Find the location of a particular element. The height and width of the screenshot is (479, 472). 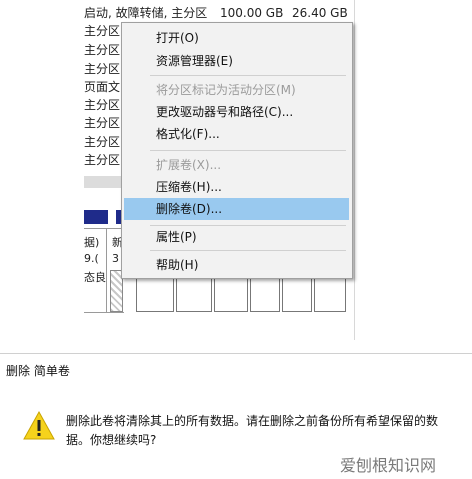

menu-item-help: 帮助(H) is located at coordinates (236, 265).